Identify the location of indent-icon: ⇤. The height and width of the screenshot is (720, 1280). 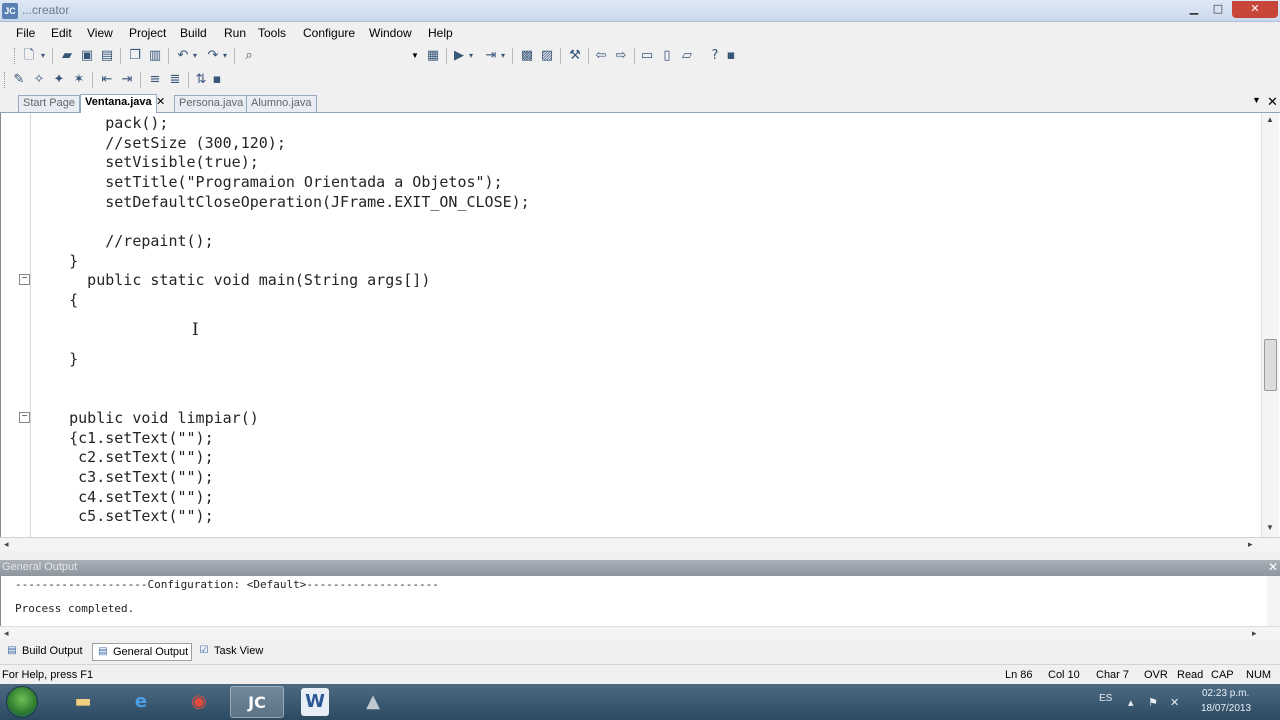
(107, 80).